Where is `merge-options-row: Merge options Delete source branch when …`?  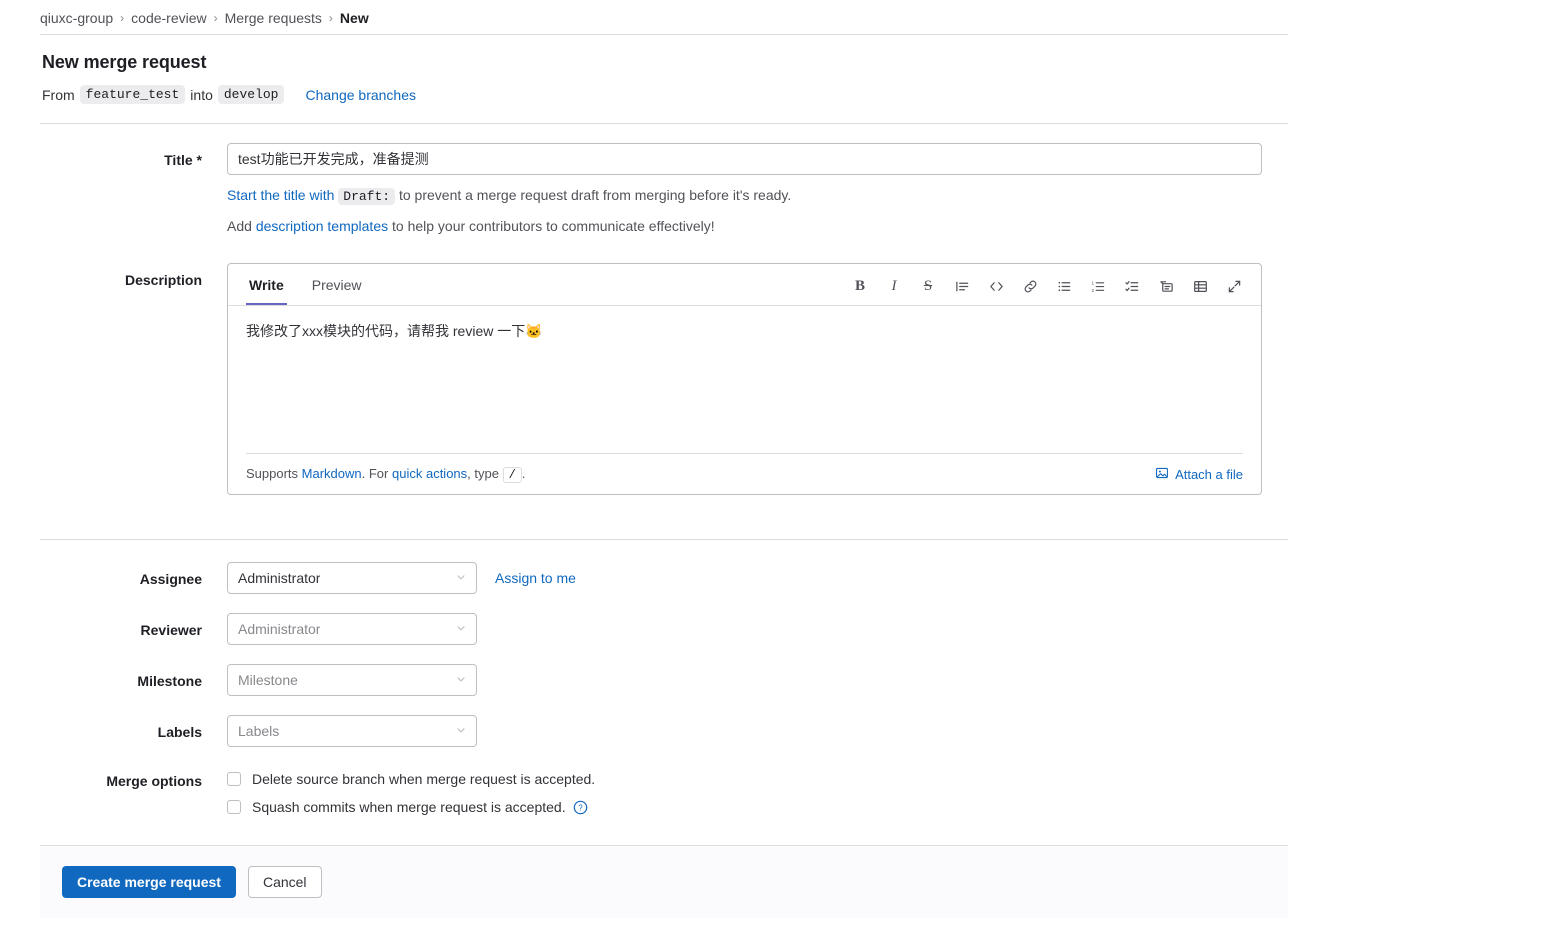 merge-options-row: Merge options Delete source branch when … is located at coordinates (664, 799).